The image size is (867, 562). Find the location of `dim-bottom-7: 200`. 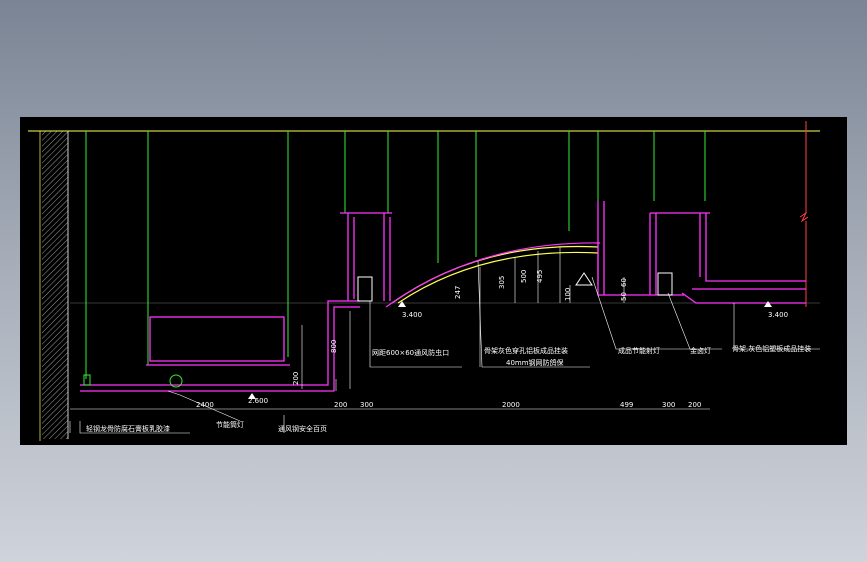

dim-bottom-7: 200 is located at coordinates (694, 405).